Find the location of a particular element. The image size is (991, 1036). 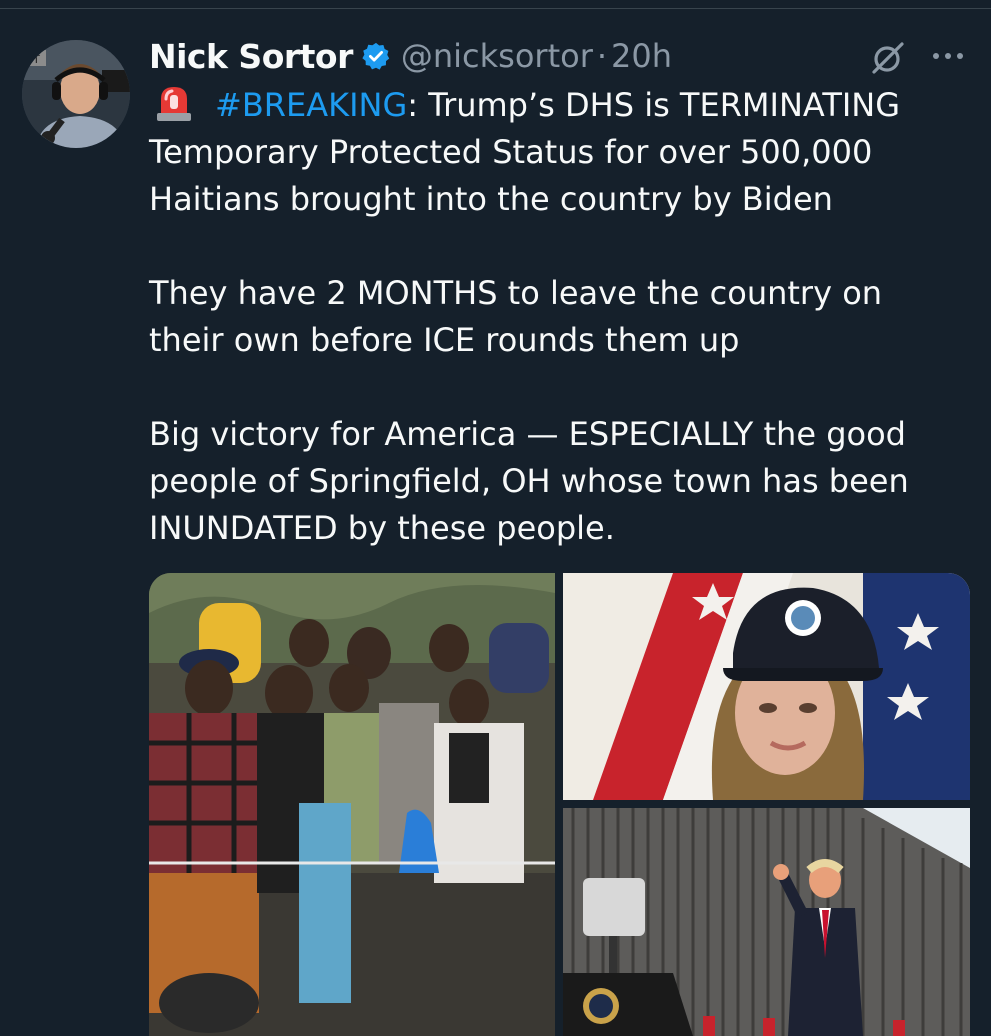

grok-icon is located at coordinates (888, 58).